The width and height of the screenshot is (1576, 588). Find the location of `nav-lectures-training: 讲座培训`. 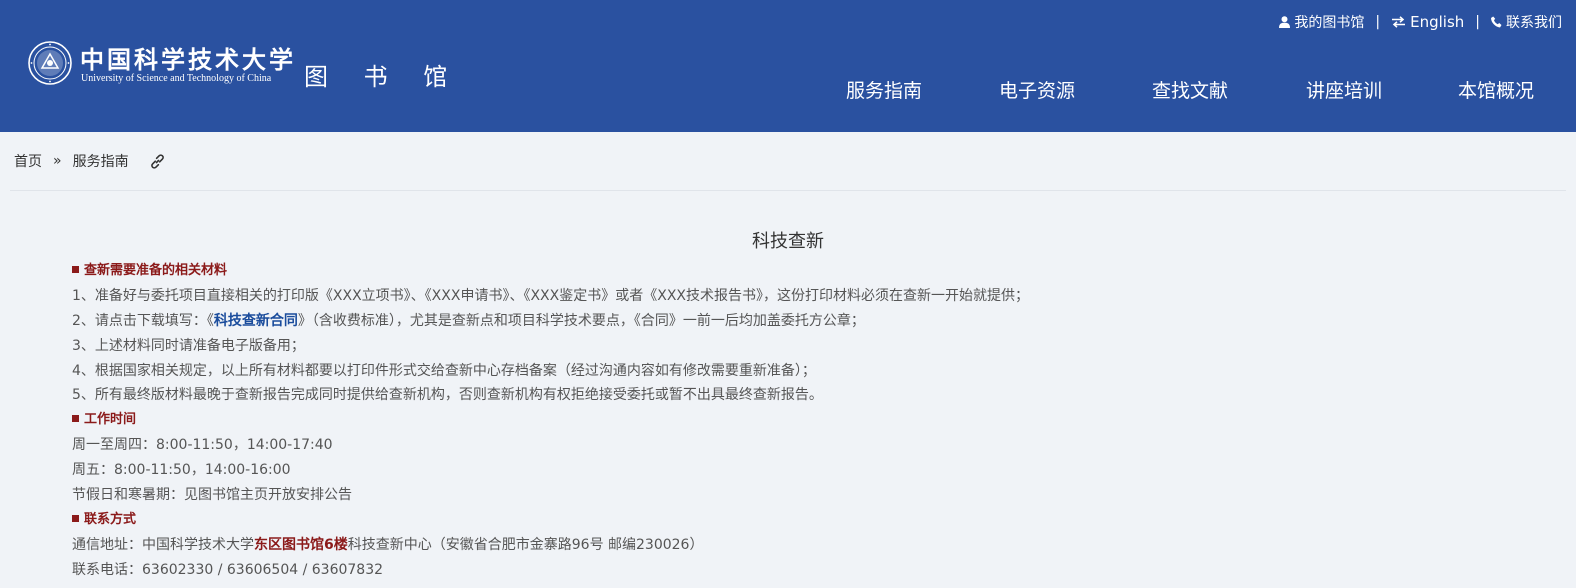

nav-lectures-training: 讲座培训 is located at coordinates (1344, 89).